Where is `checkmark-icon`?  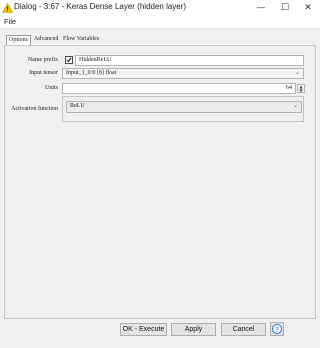
checkmark-icon is located at coordinates (69, 60).